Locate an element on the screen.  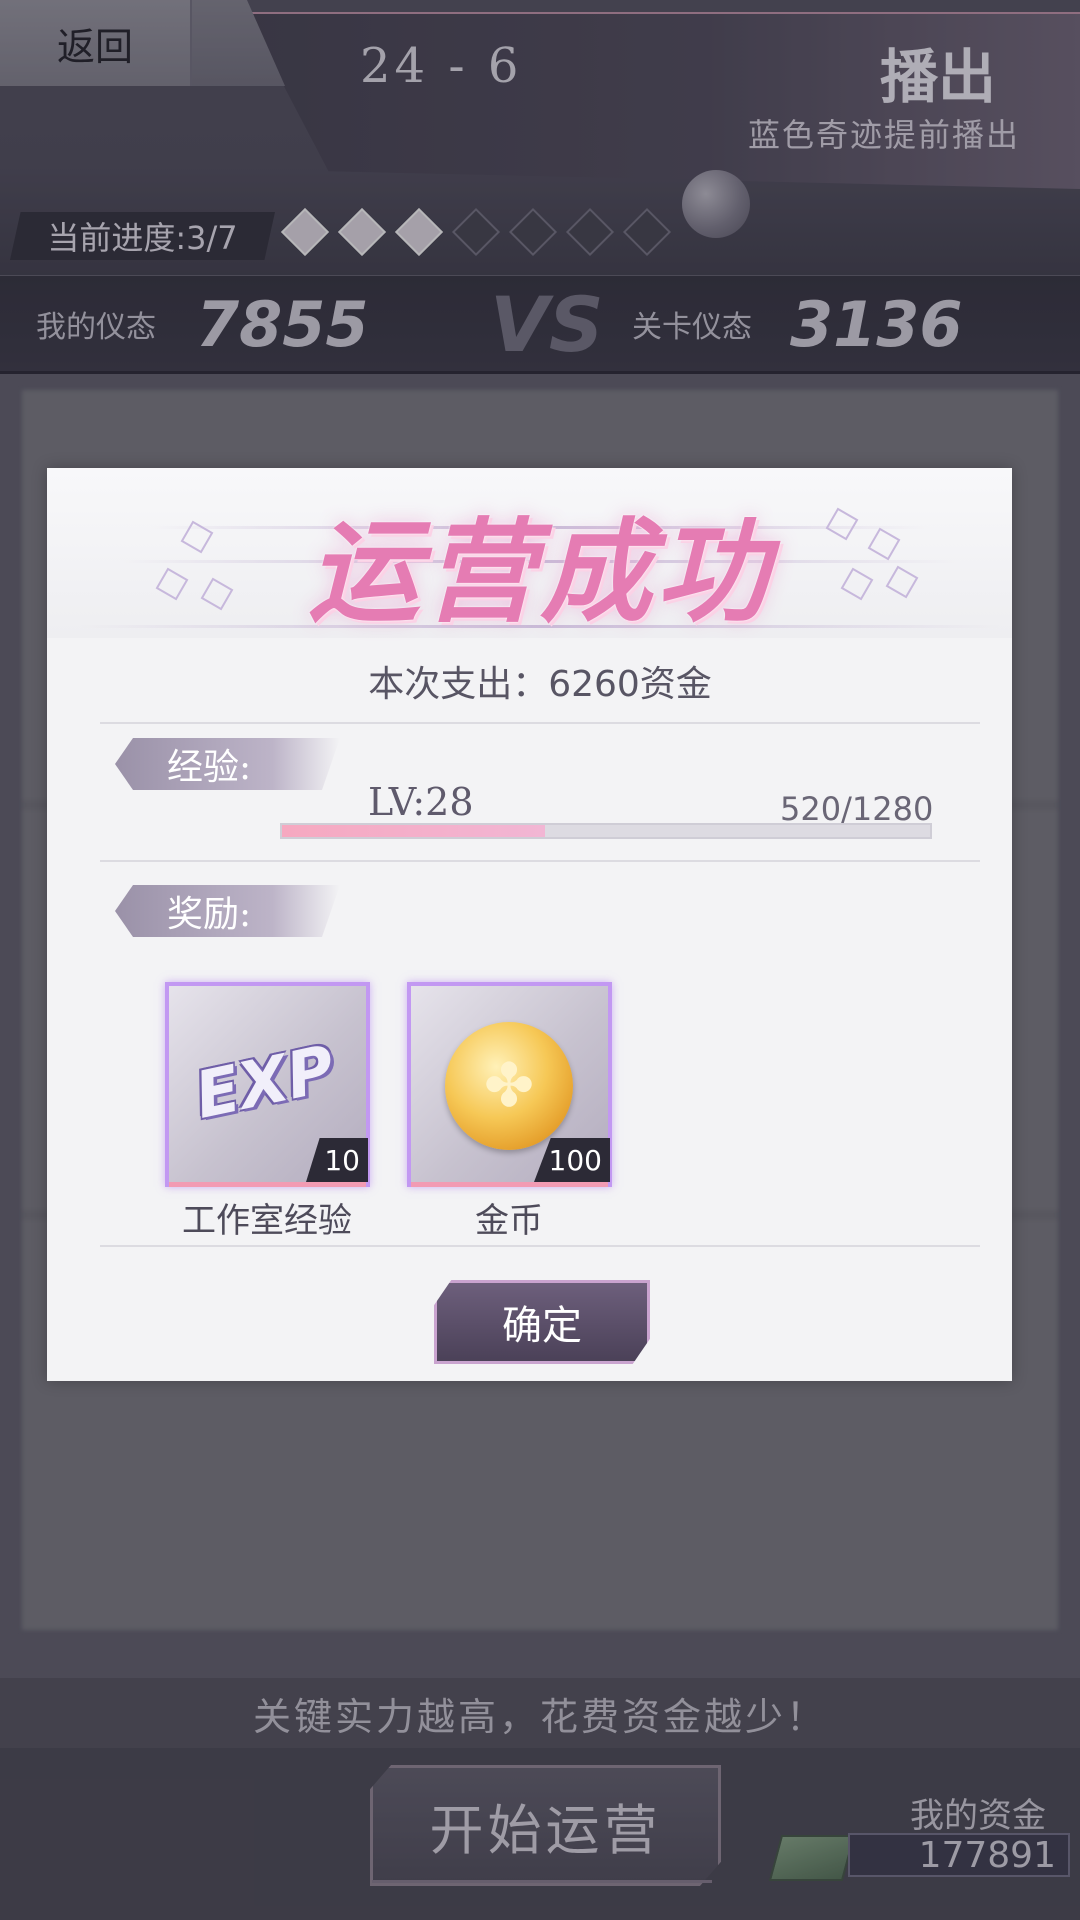
expense-text: 本次支出：6260资金 is located at coordinates (540, 684).